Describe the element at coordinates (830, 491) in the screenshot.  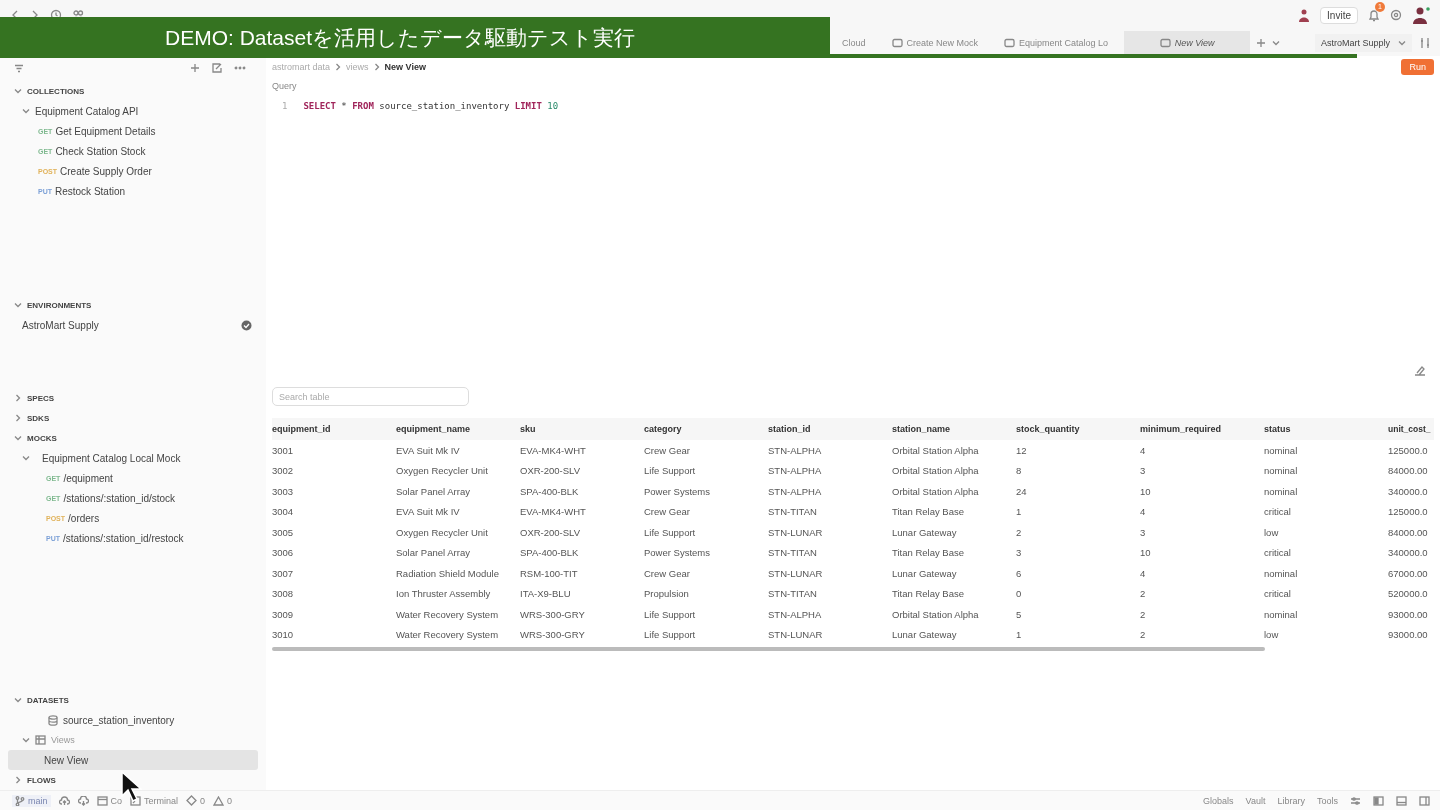
I see `table-cell: STN-ALPHA` at that location.